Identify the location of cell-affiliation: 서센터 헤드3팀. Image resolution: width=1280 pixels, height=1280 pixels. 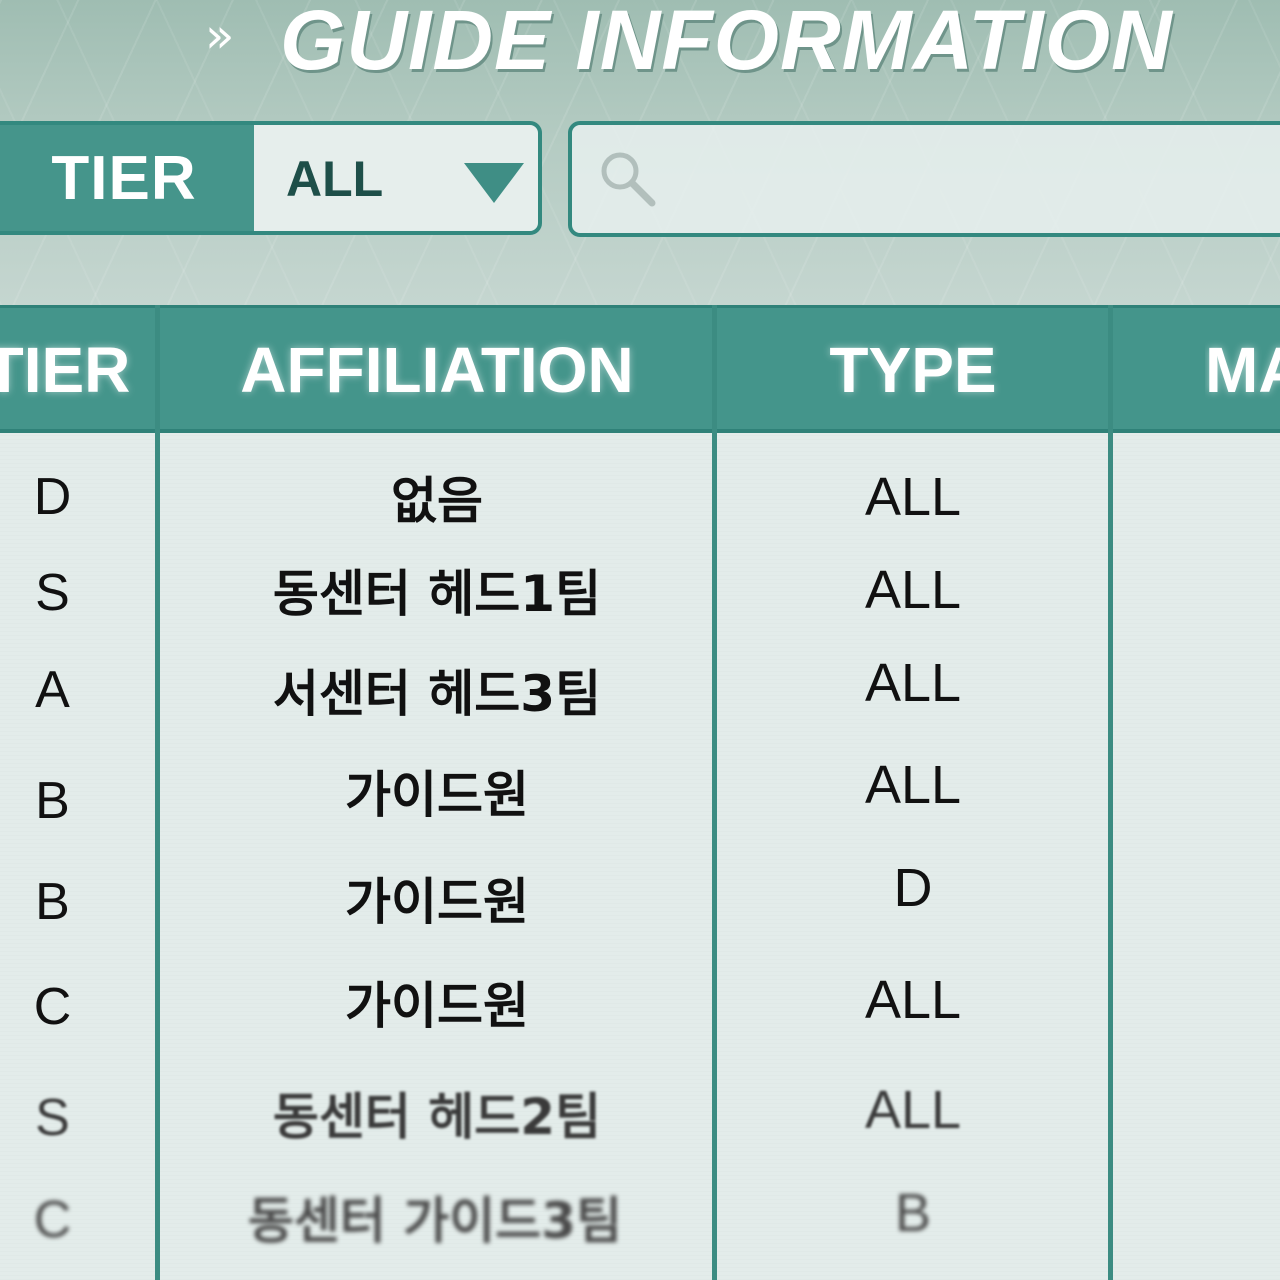
(437, 694).